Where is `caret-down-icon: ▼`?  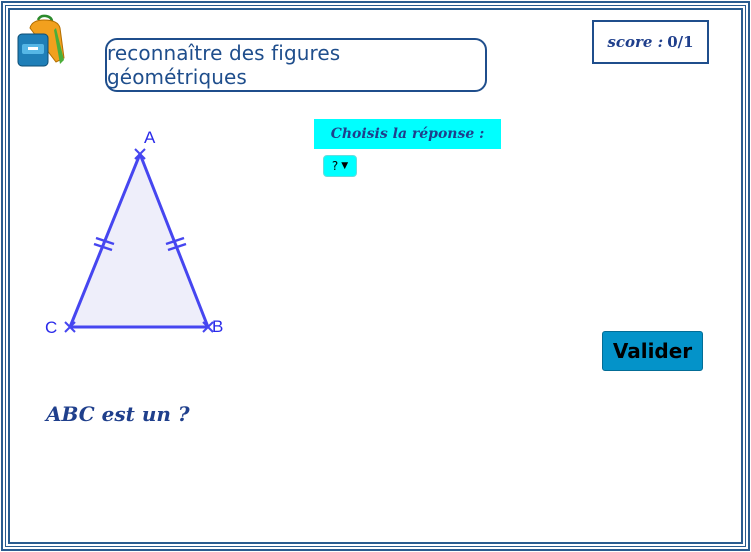
caret-down-icon: ▼ is located at coordinates (345, 166).